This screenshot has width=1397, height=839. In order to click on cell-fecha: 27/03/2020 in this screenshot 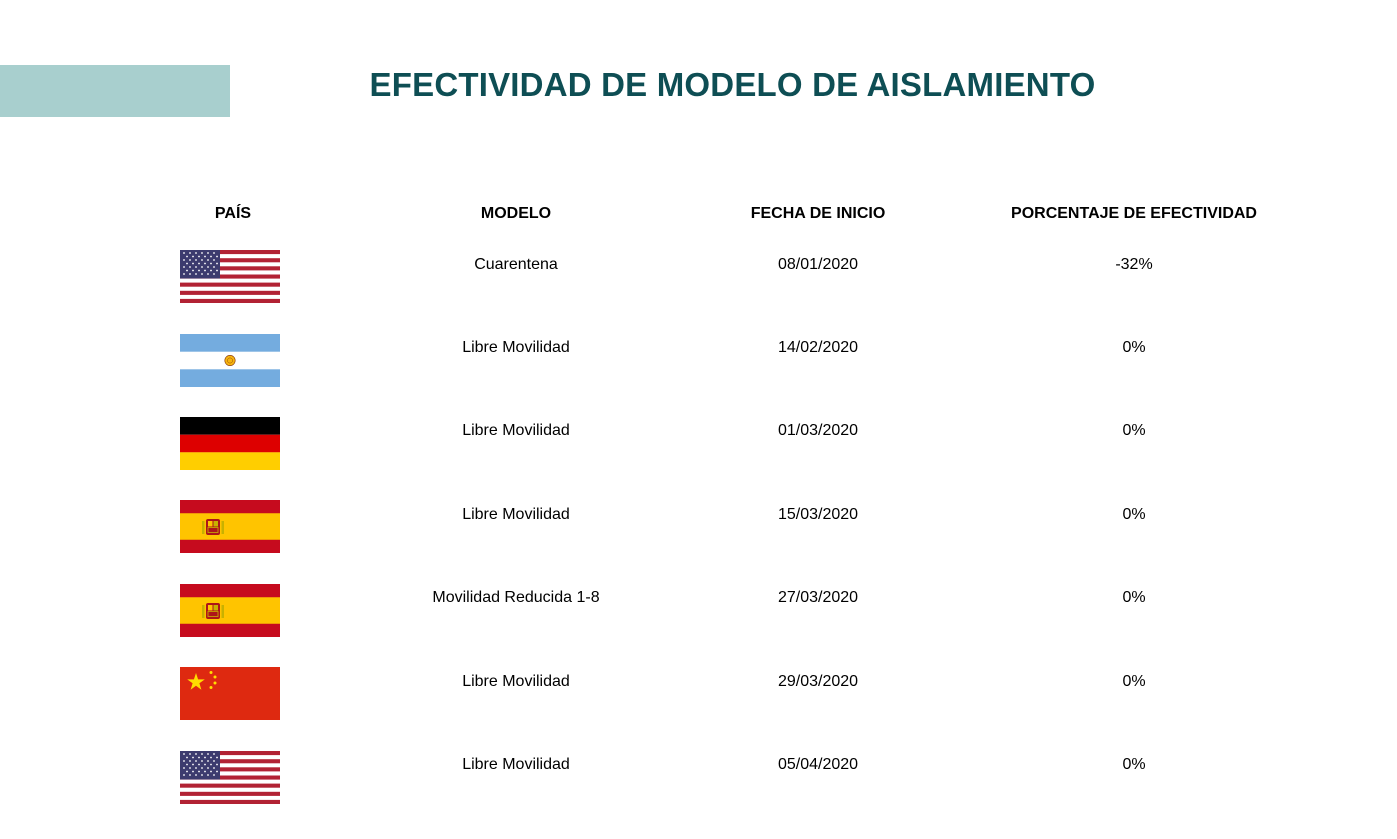, I will do `click(818, 597)`.